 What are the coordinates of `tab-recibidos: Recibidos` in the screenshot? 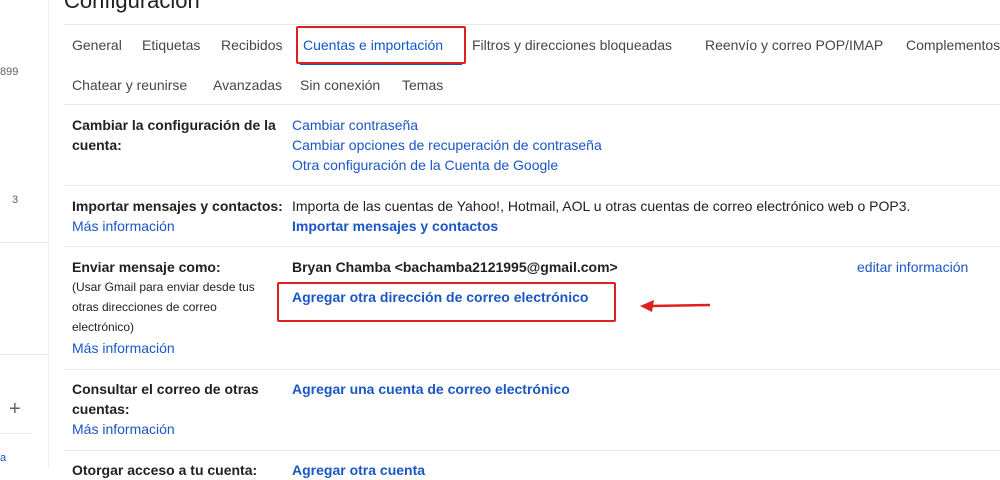 It's located at (251, 45).